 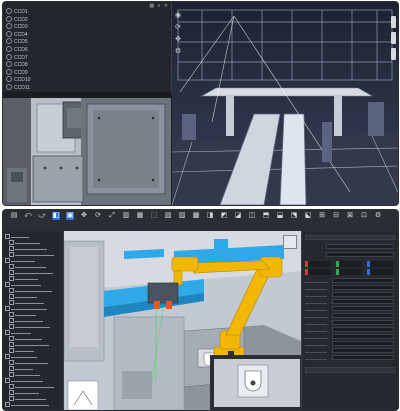 I want to click on toolbar-button: ⬓, so click(x=280, y=220).